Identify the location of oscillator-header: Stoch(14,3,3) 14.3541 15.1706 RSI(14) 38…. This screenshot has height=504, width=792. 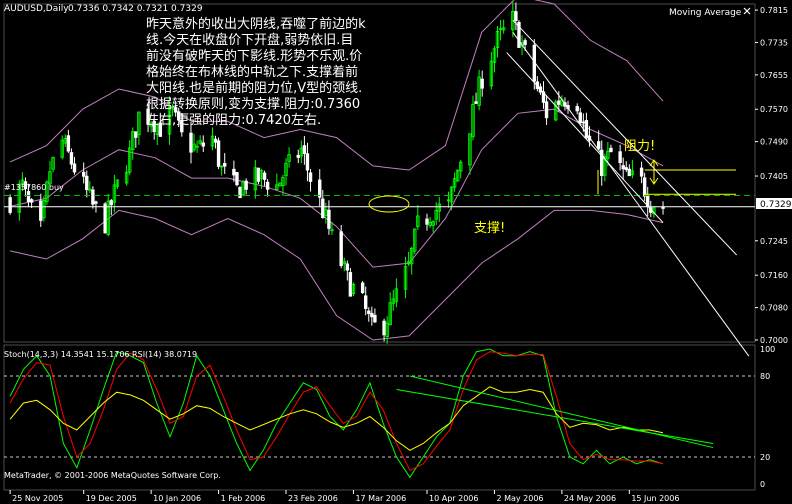
(100, 354).